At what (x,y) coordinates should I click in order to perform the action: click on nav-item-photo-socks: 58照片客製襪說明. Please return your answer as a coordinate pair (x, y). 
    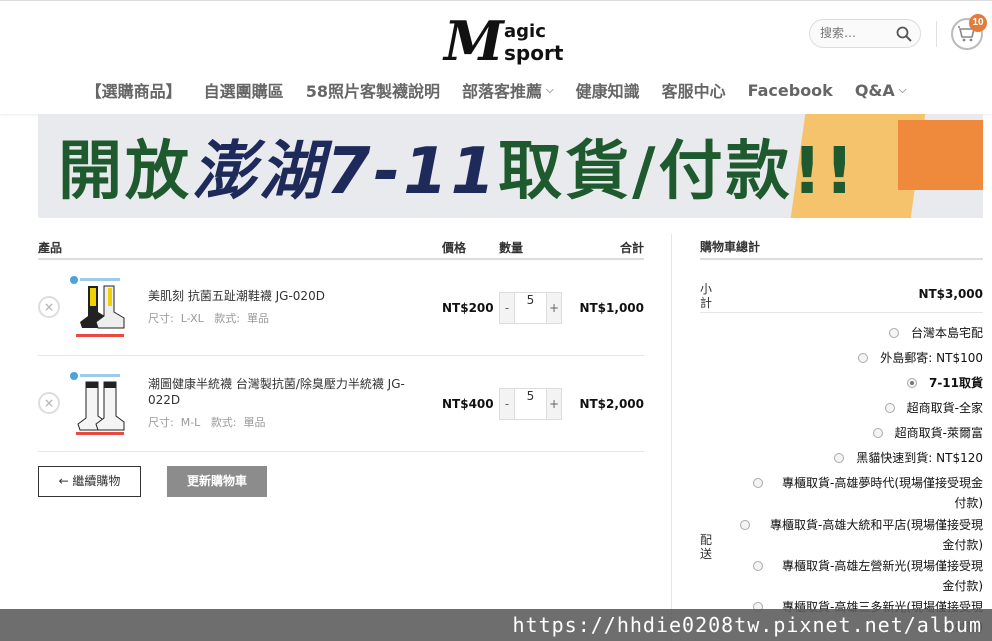
    Looking at the image, I should click on (373, 90).